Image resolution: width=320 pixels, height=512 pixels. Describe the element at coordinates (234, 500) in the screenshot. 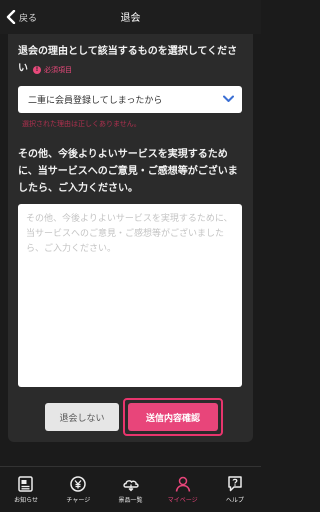

I see `tab-help-label: ヘルプ` at that location.